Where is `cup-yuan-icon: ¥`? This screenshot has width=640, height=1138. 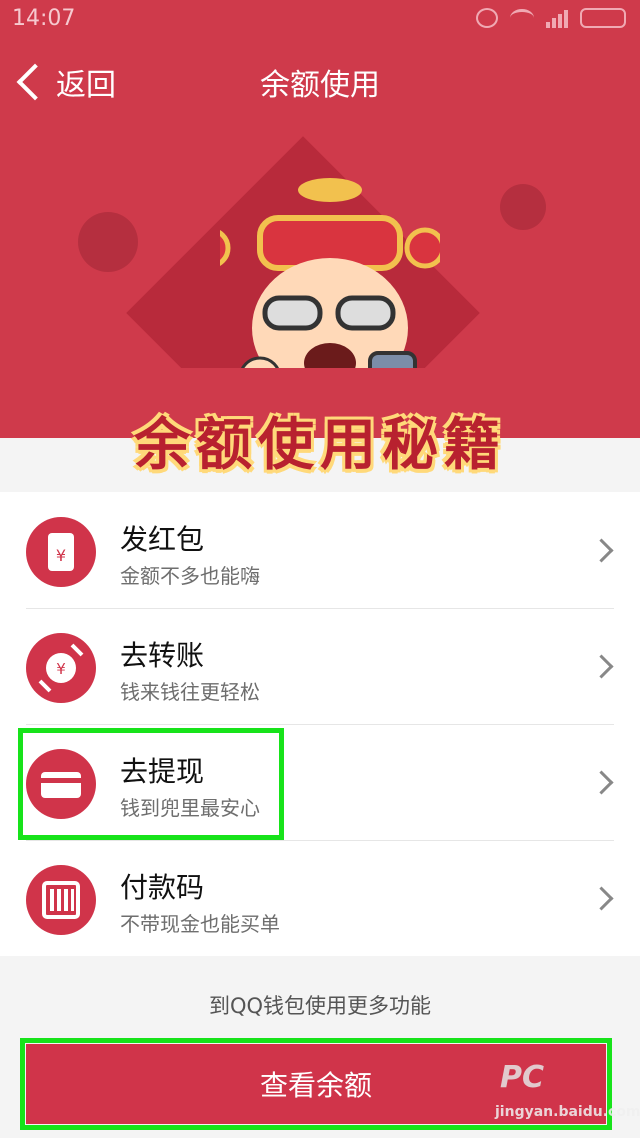 cup-yuan-icon: ¥ is located at coordinates (61, 552).